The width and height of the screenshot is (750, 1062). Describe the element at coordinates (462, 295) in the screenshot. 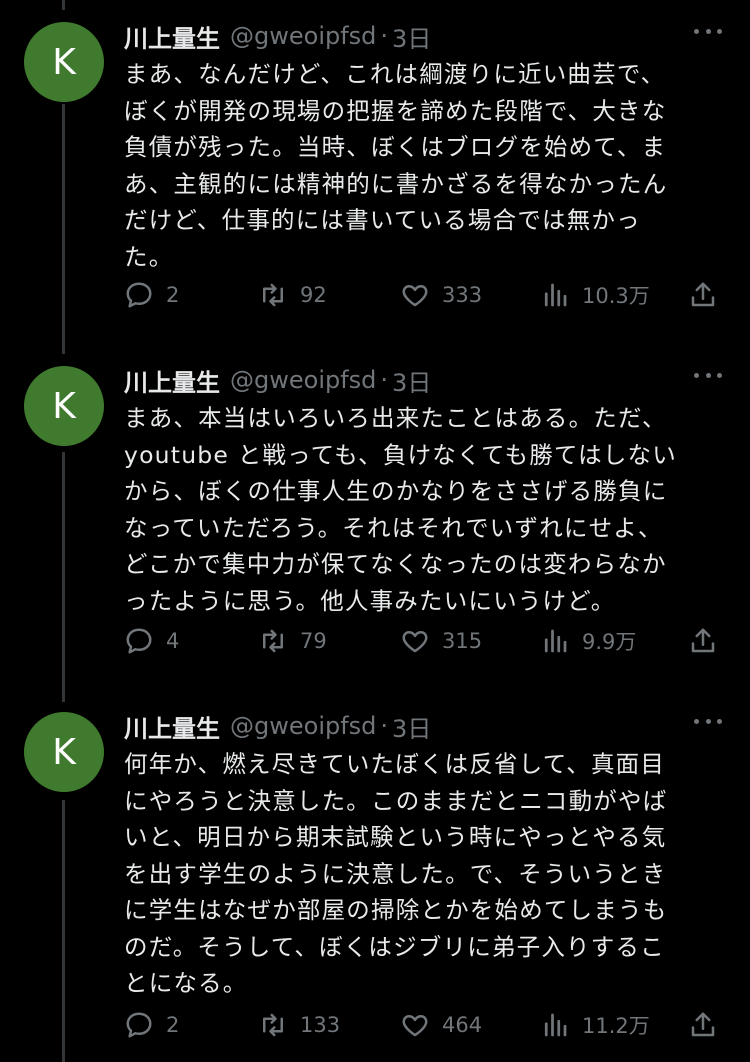

I see `like-count: 333` at that location.